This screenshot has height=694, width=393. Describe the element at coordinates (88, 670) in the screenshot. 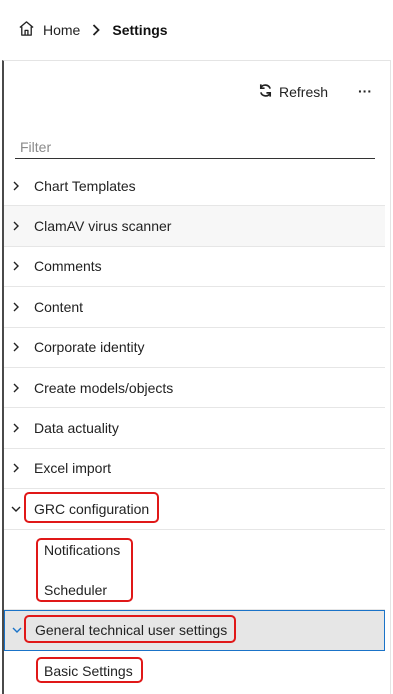

I see `tree-child-label: Basic Settings` at that location.